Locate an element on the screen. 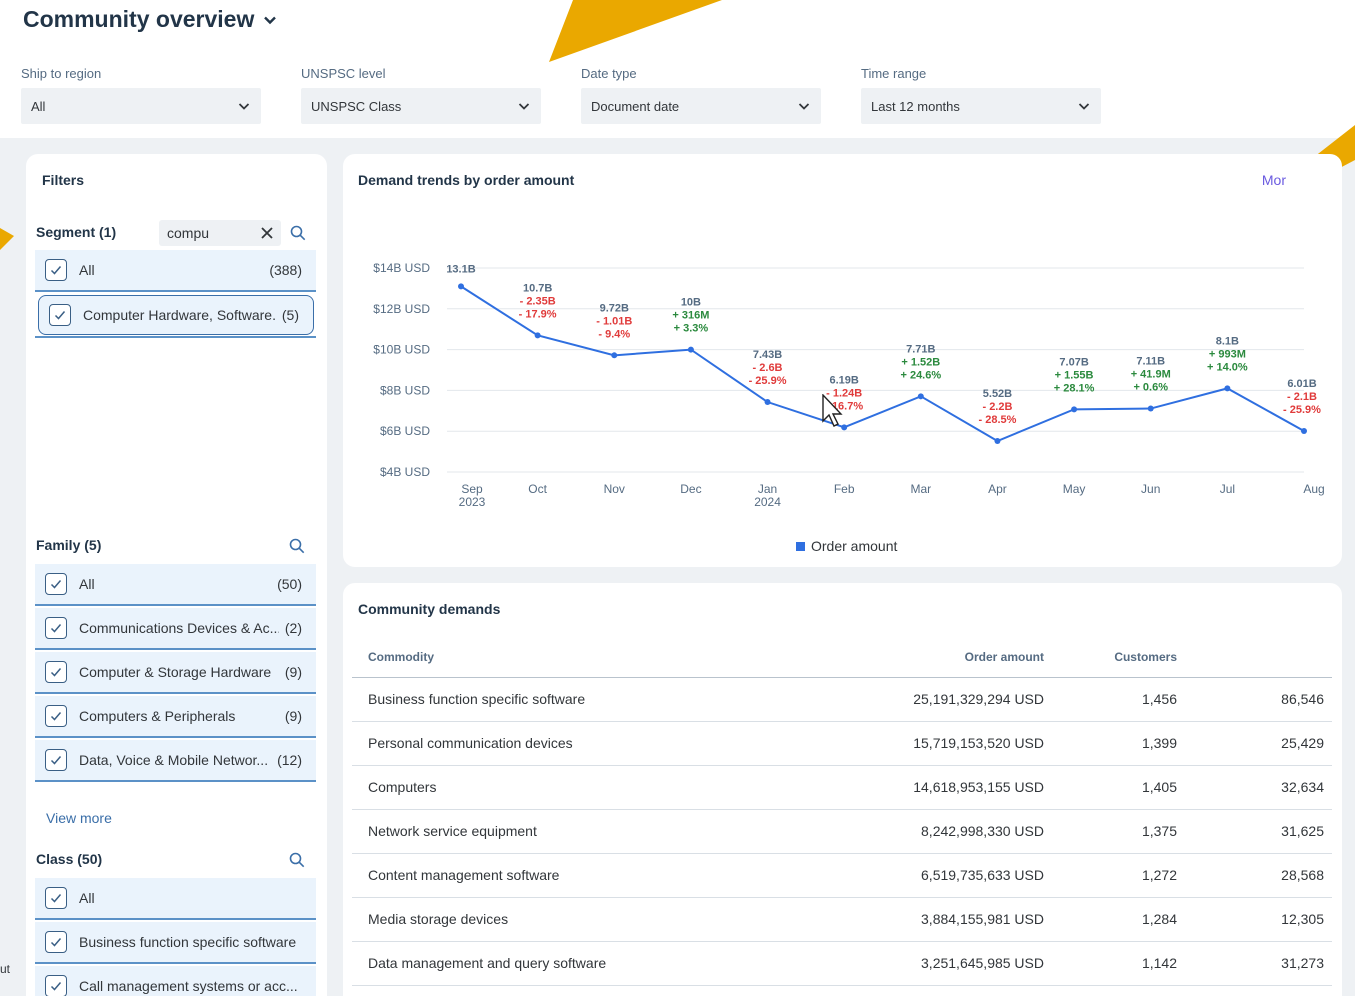 This screenshot has height=996, width=1355. header-commodity: Commodity is located at coordinates (622, 657).